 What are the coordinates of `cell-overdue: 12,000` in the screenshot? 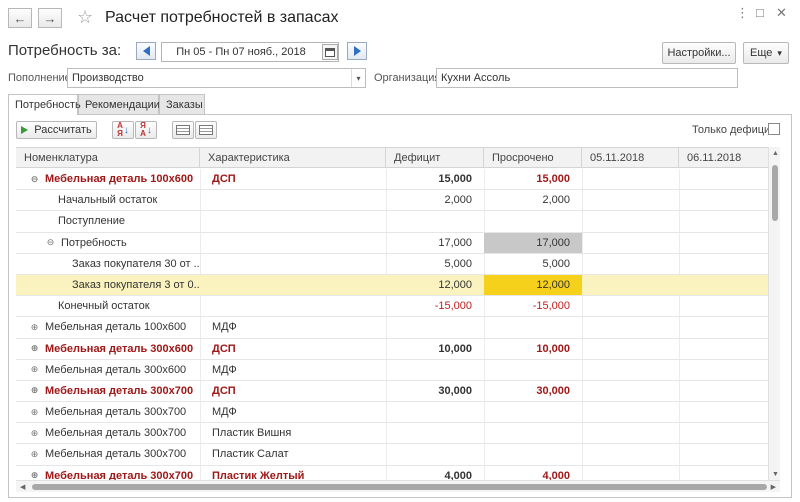 It's located at (533, 284).